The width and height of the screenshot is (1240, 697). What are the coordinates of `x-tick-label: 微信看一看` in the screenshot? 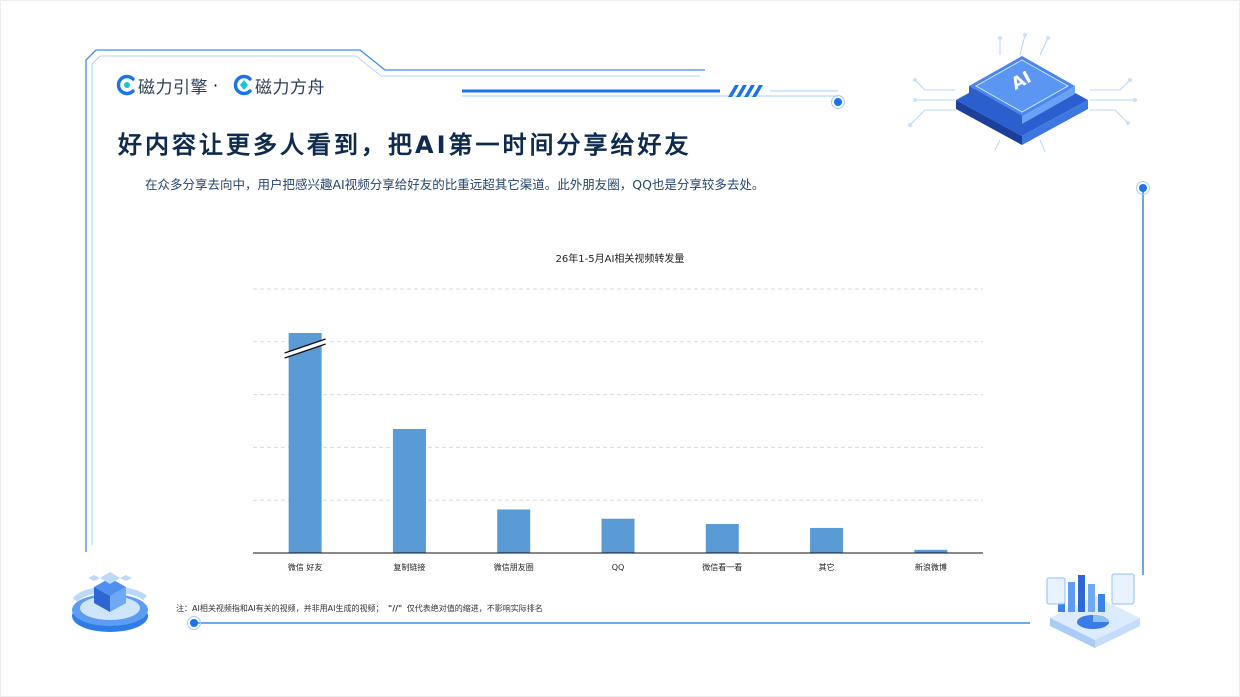 It's located at (722, 567).